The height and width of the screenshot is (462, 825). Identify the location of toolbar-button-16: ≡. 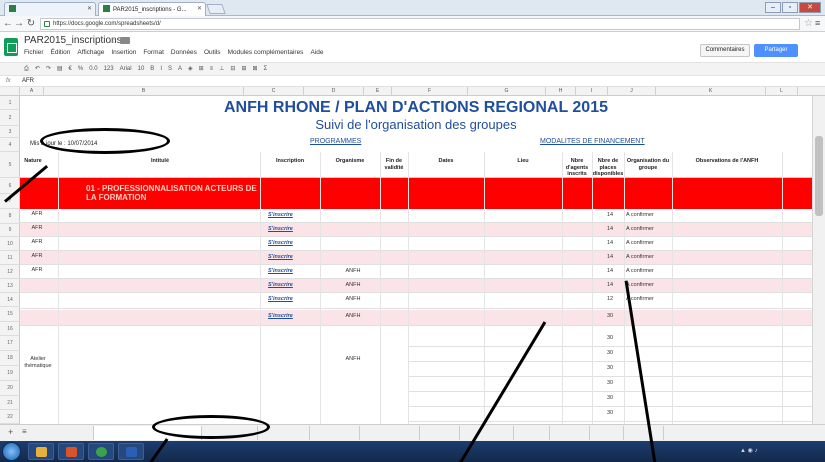
(212, 69).